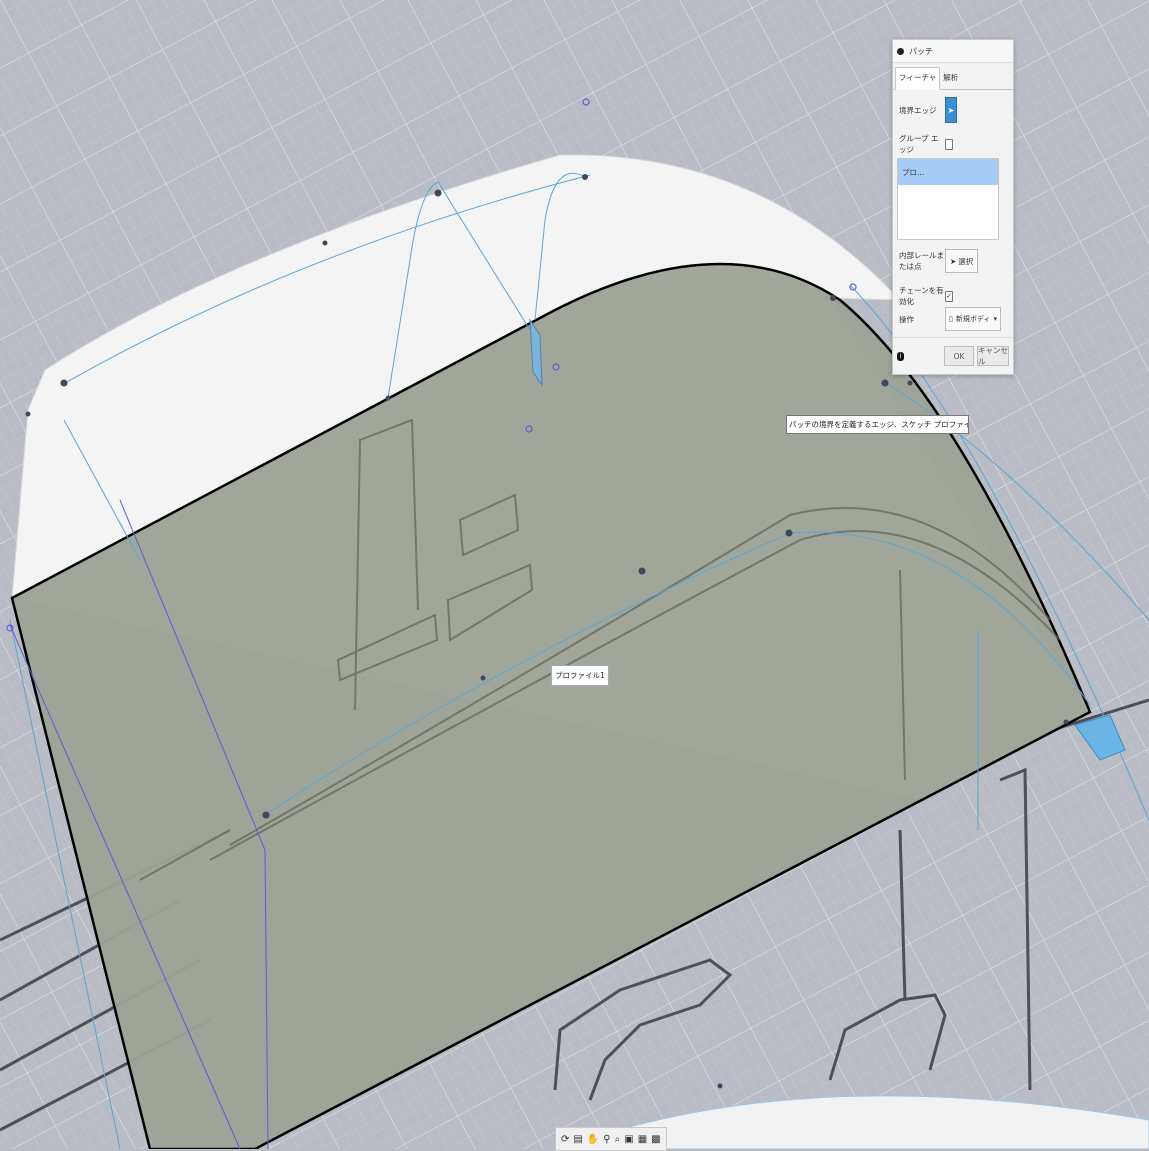 The image size is (1149, 1151). Describe the element at coordinates (606, 1139) in the screenshot. I see `zoom-icon: ⚲` at that location.